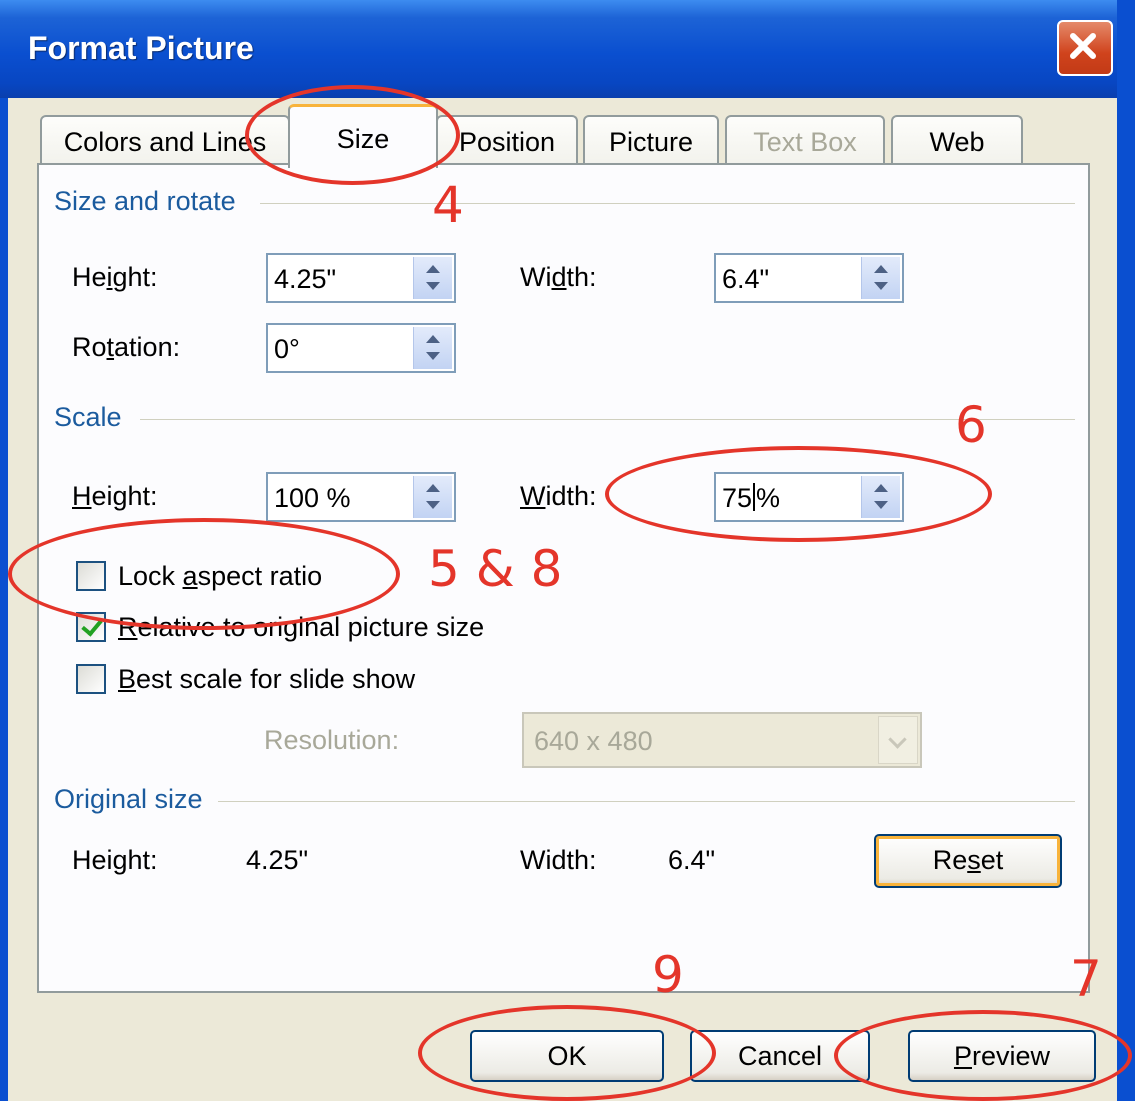 The image size is (1135, 1101). I want to click on resolution-label: Resolution:, so click(332, 740).